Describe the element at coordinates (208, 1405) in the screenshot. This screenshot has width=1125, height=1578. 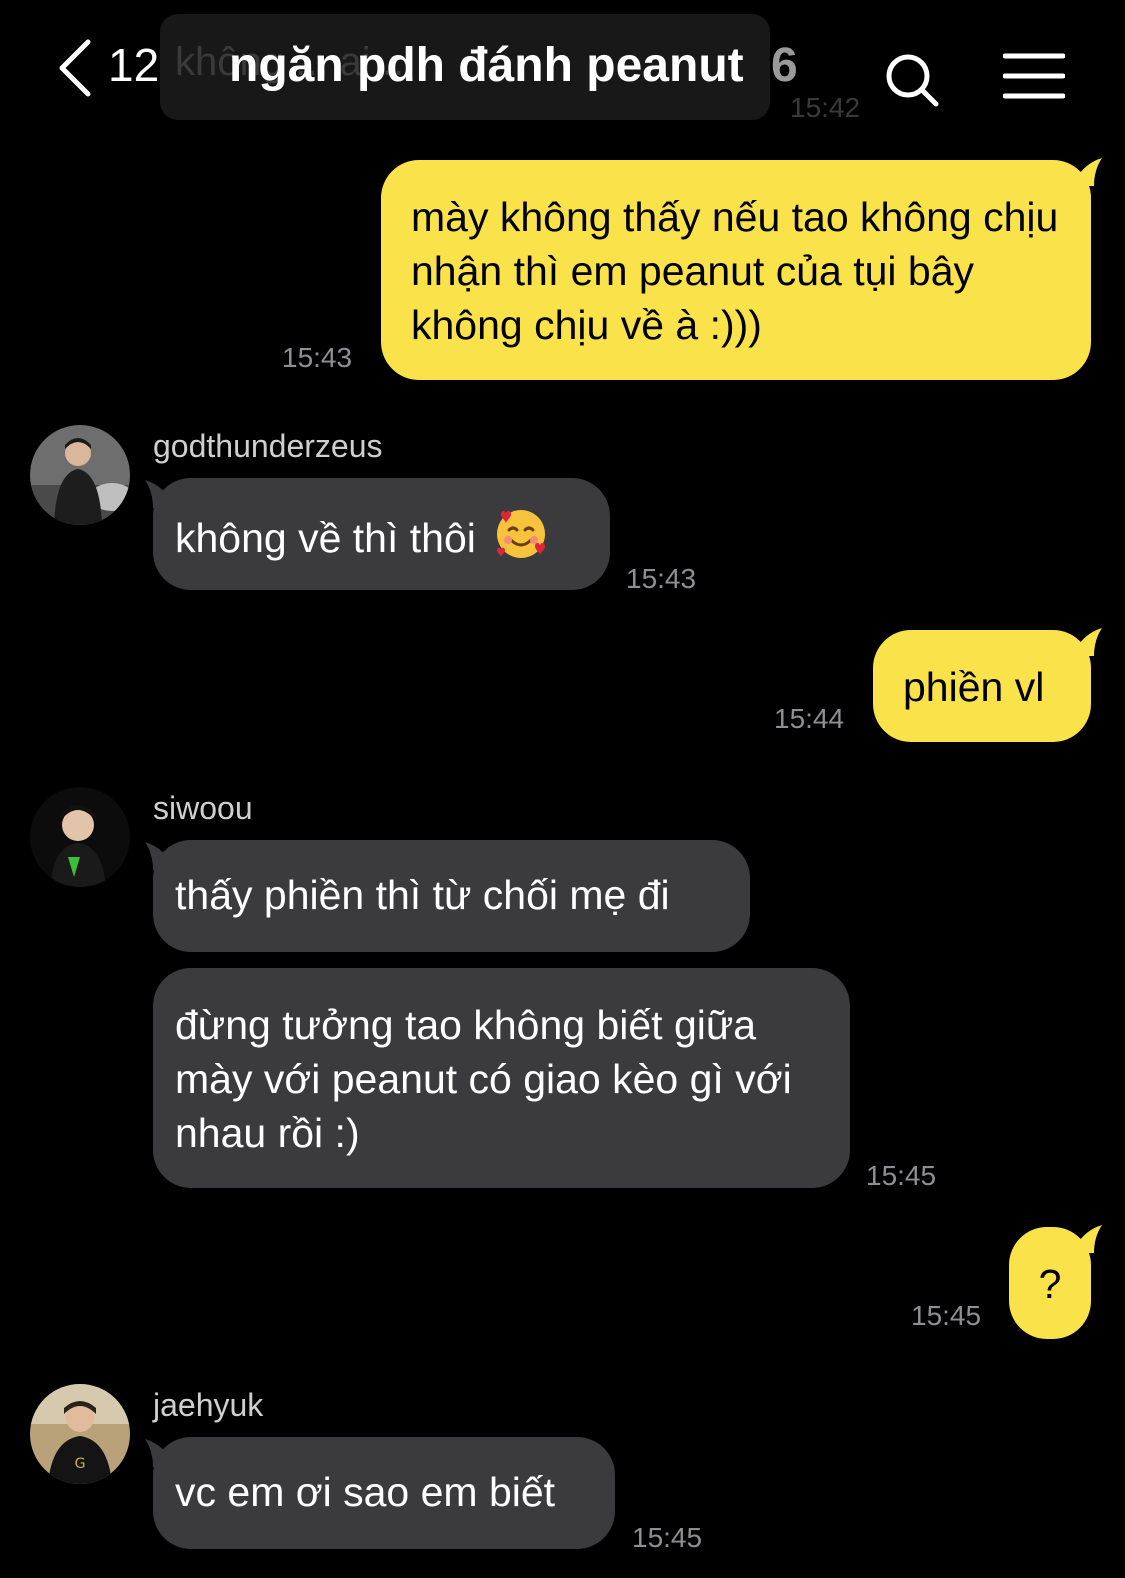
I see `sender-name: jaehyuk` at that location.